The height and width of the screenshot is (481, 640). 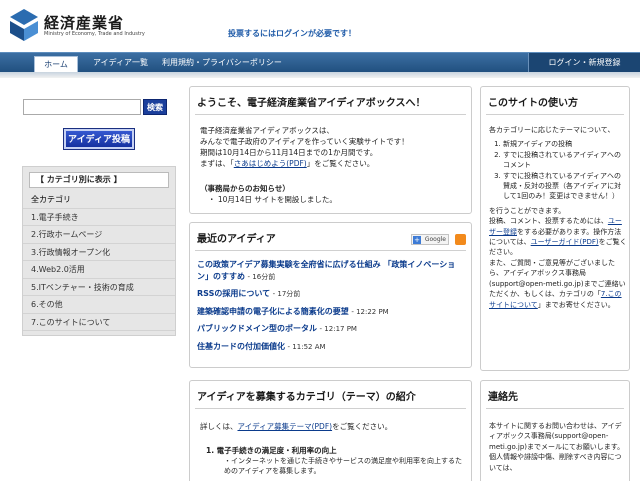 I want to click on category-item-4: 4.Web2.0活用, so click(x=99, y=270).